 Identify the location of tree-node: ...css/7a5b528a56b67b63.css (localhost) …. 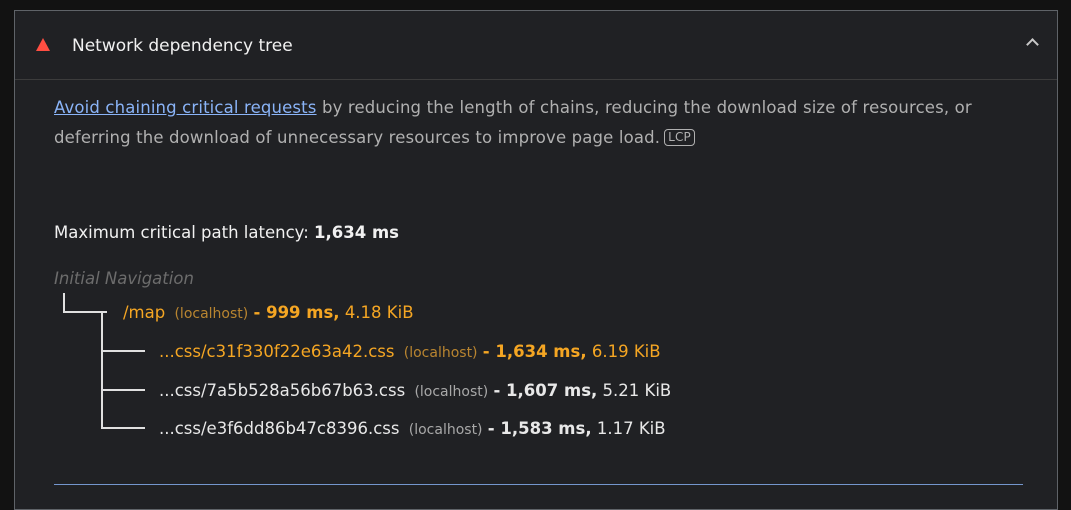
(415, 390).